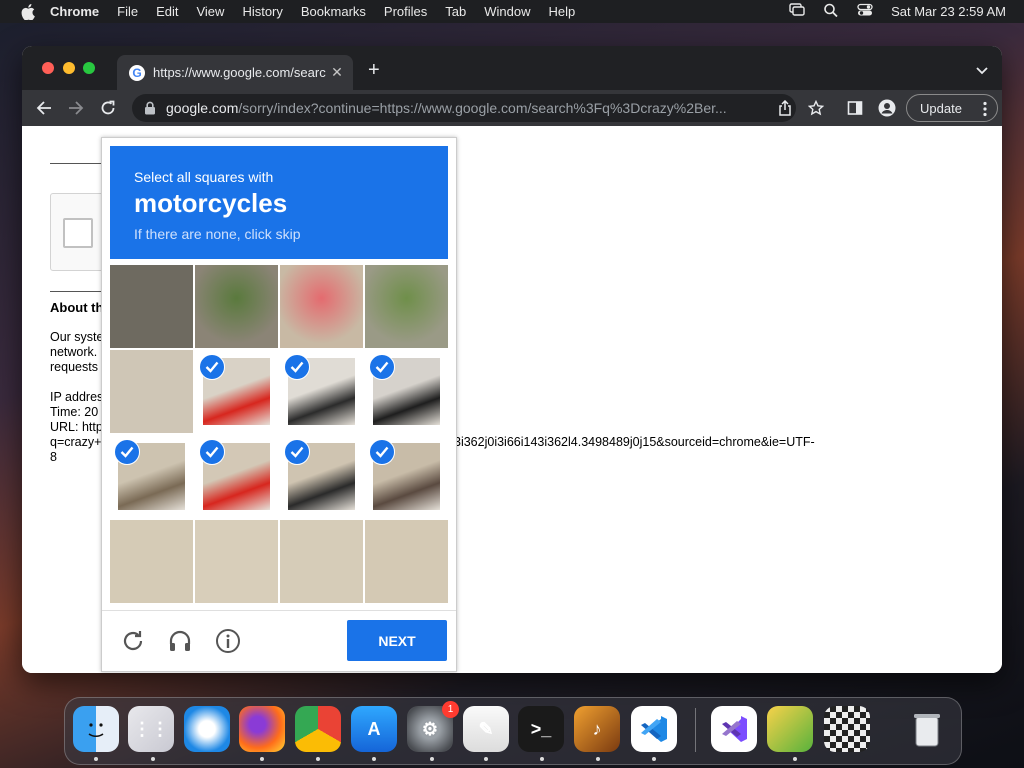 The image size is (1024, 768). Describe the element at coordinates (397, 640) in the screenshot. I see `next-button: NEXT` at that location.